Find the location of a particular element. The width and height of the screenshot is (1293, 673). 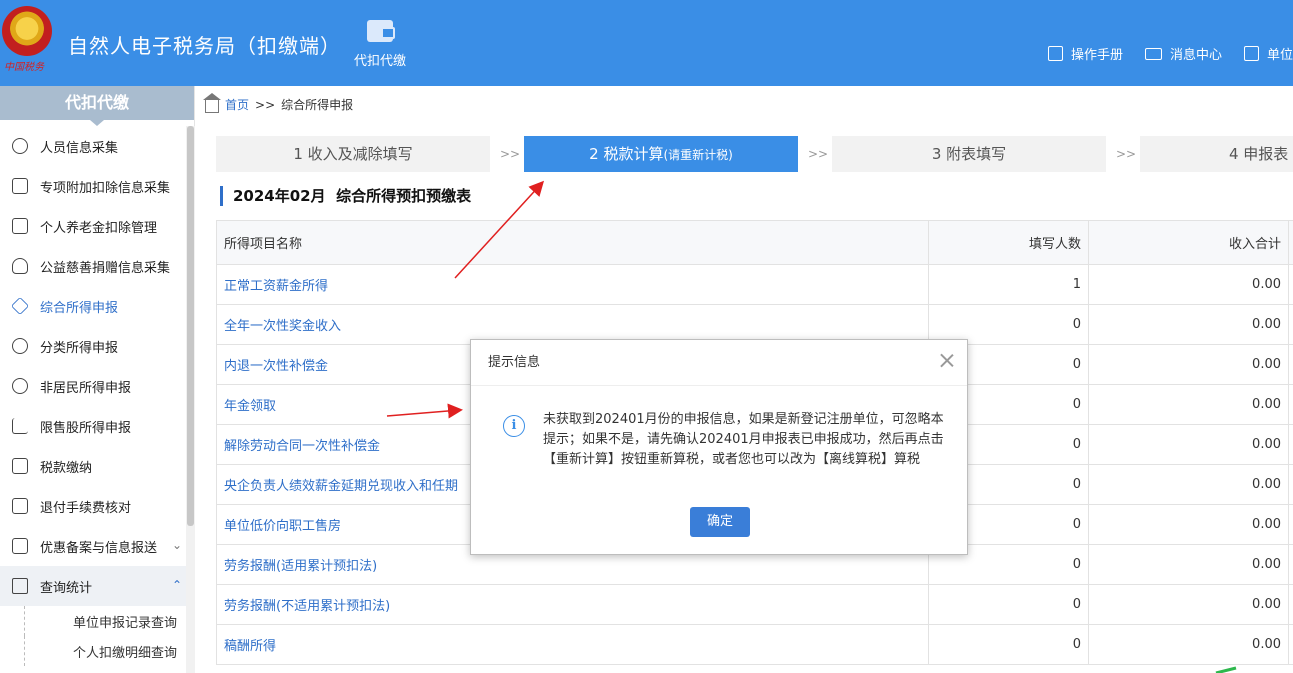

step-declaration: 4 申报表 is located at coordinates (1216, 154).